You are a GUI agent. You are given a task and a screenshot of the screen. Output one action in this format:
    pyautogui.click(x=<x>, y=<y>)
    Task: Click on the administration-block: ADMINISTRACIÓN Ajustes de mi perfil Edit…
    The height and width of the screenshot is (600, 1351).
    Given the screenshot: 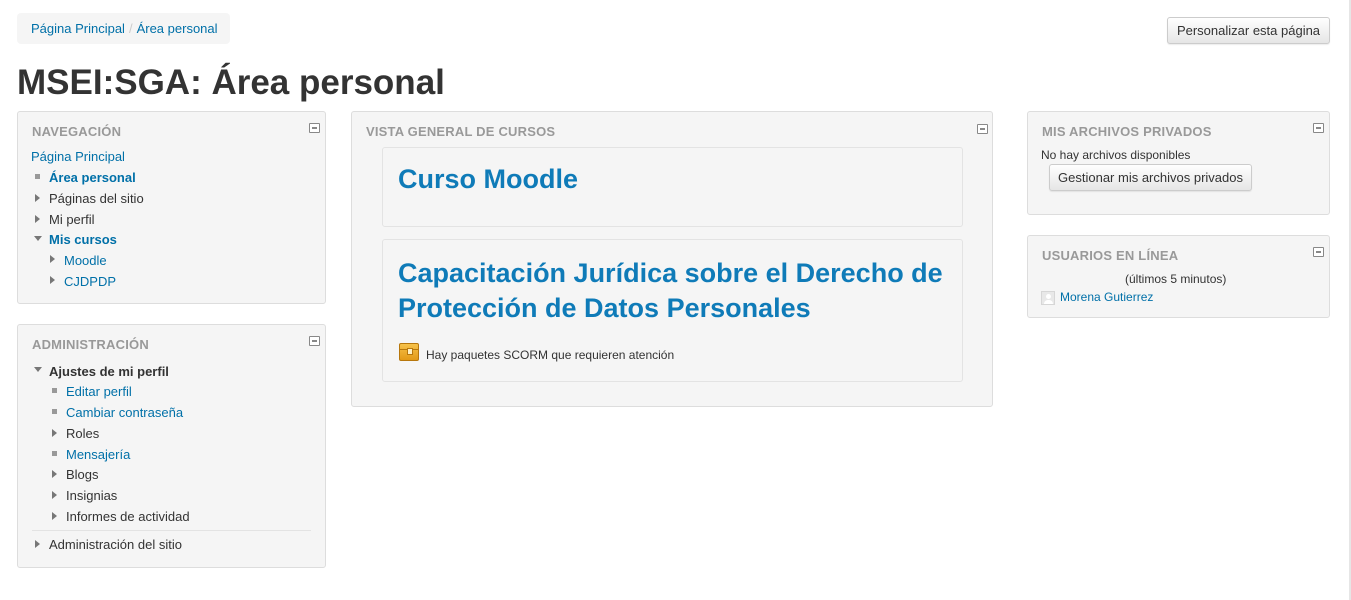 What is the action you would take?
    pyautogui.click(x=171, y=446)
    